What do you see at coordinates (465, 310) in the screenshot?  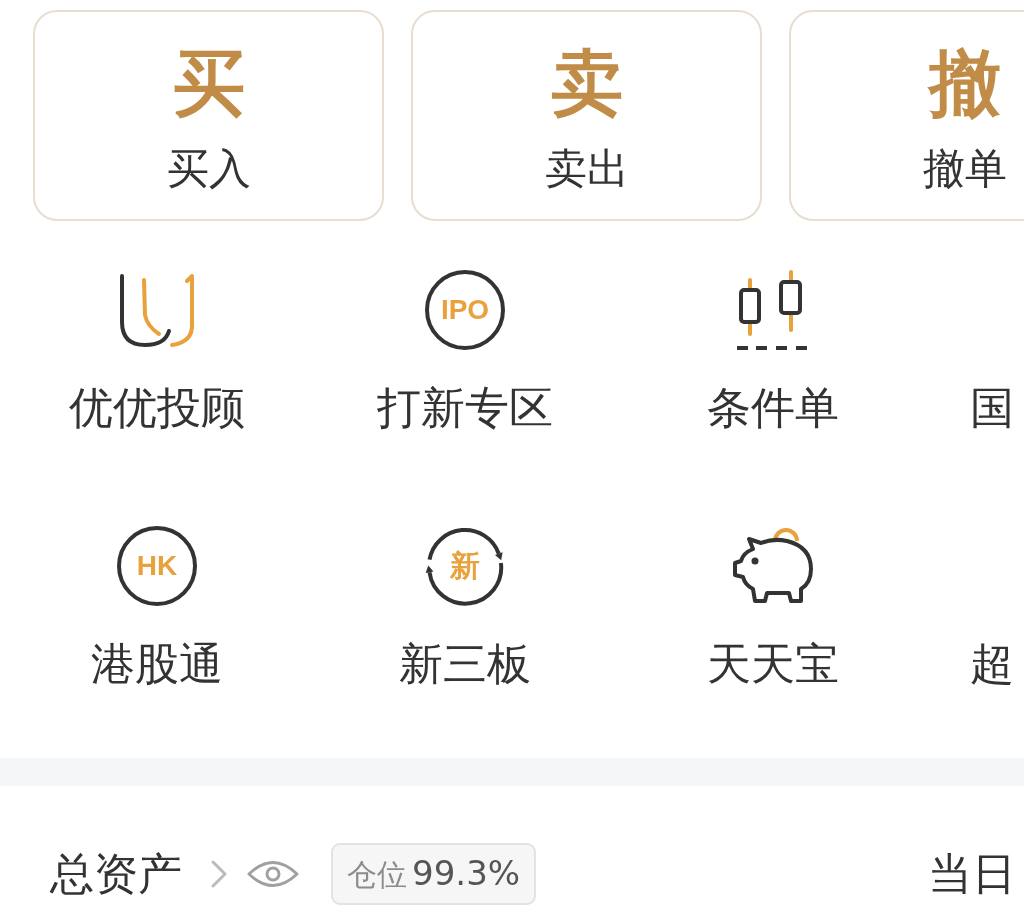 I see `ring-badge: IPO` at bounding box center [465, 310].